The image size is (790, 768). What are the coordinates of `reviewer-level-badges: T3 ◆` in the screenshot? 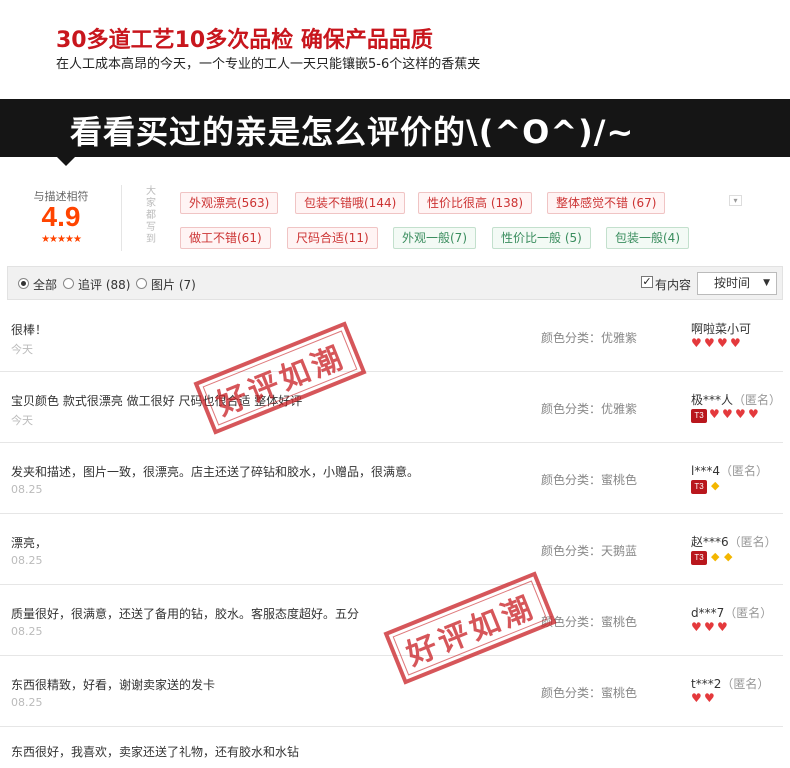 It's located at (706, 487).